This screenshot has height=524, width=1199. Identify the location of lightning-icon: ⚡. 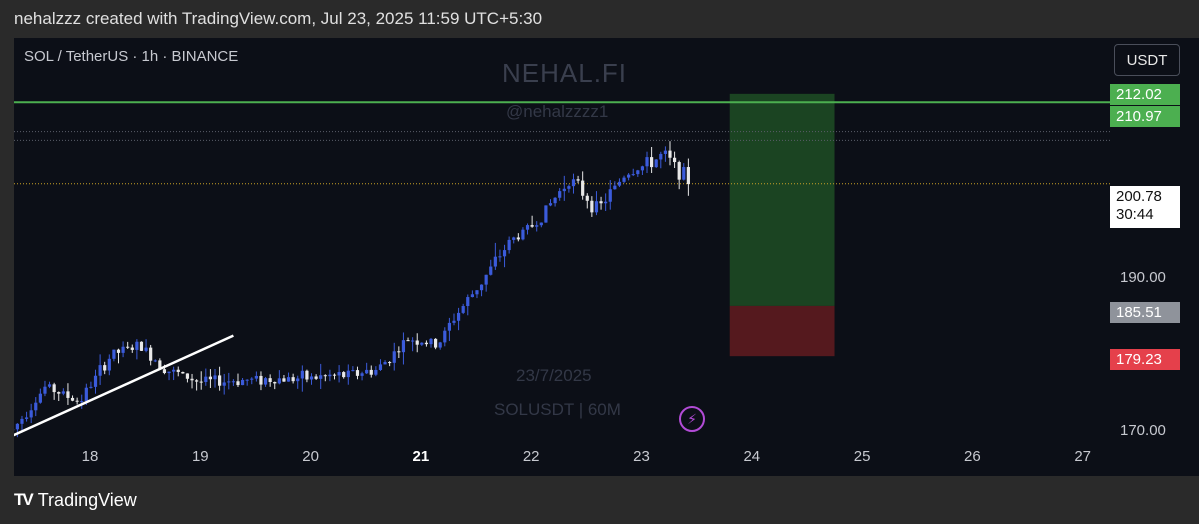
(692, 419).